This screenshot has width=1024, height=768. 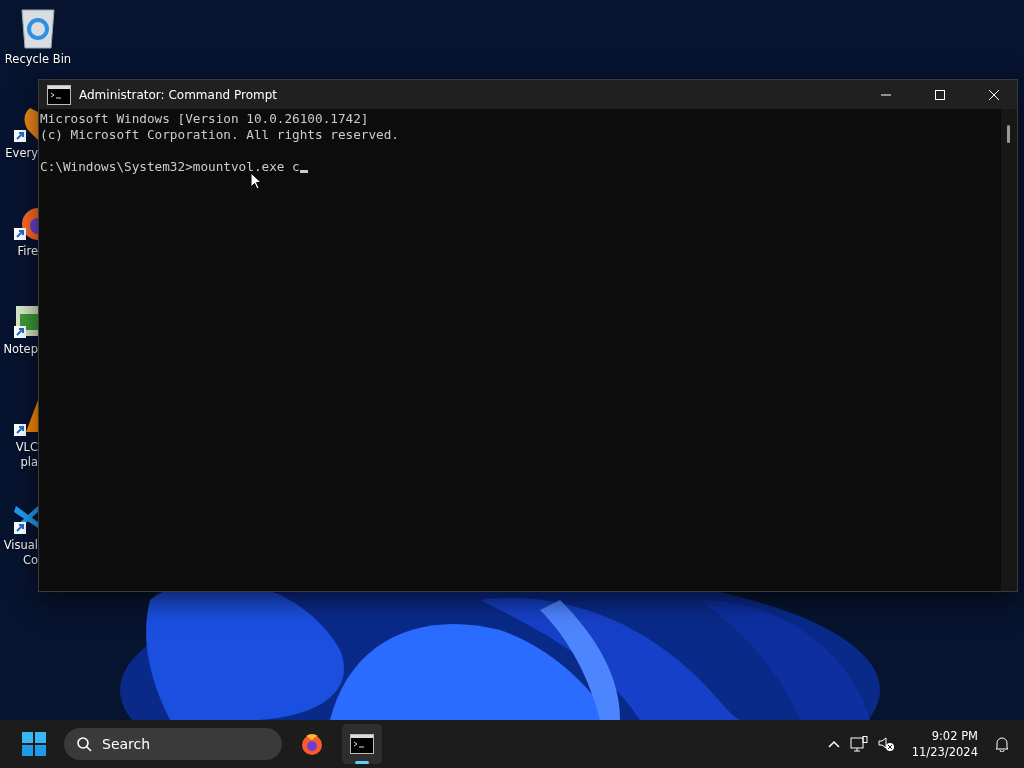 I want to click on chevron-up-icon, so click(x=833, y=744).